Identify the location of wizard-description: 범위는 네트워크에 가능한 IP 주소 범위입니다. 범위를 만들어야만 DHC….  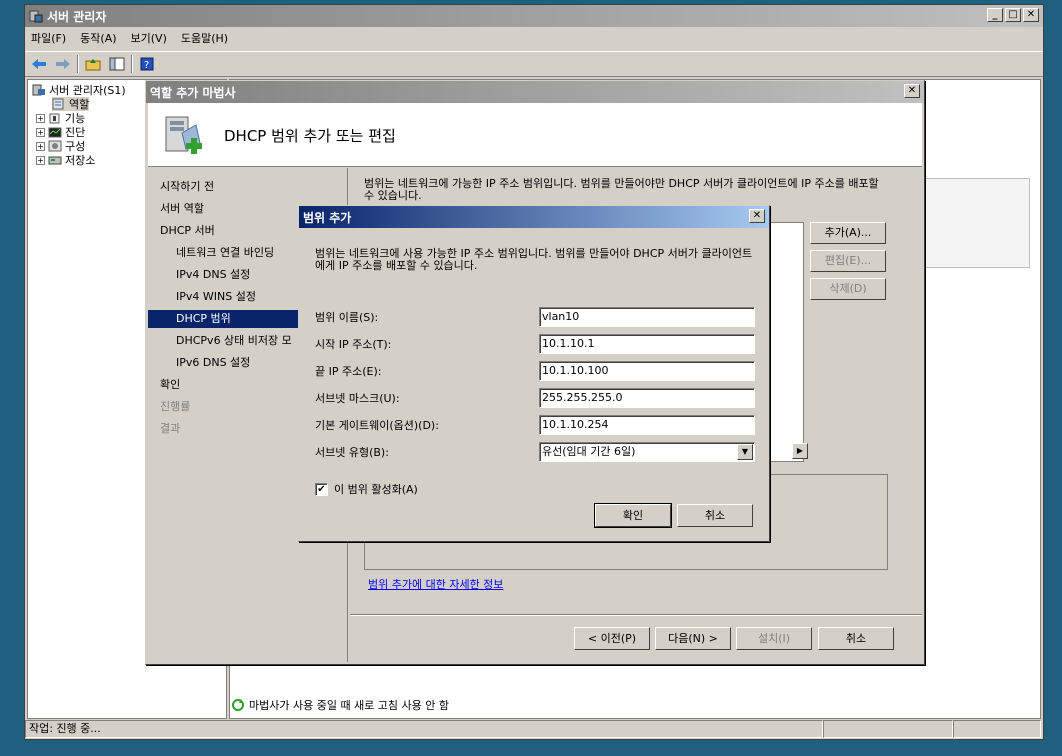
(621, 189).